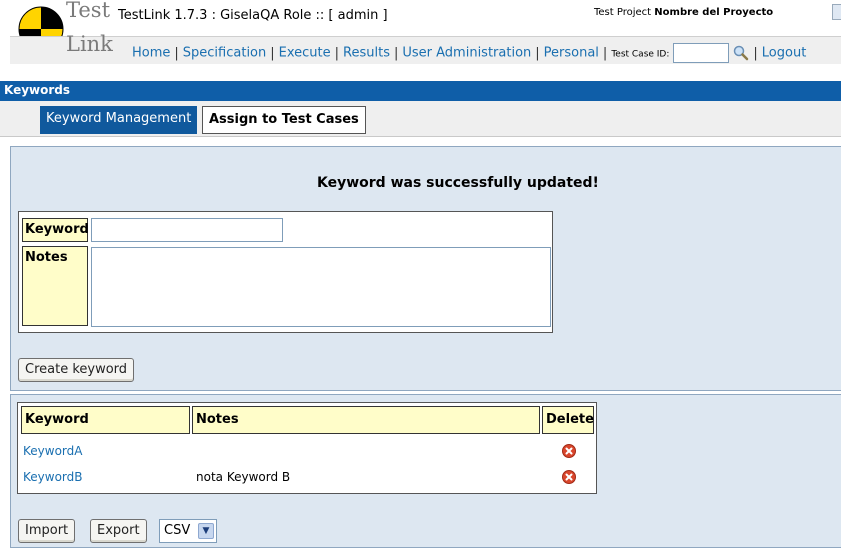 This screenshot has height=548, width=841. What do you see at coordinates (623, 12) in the screenshot?
I see `test-project-caption: Test Project` at bounding box center [623, 12].